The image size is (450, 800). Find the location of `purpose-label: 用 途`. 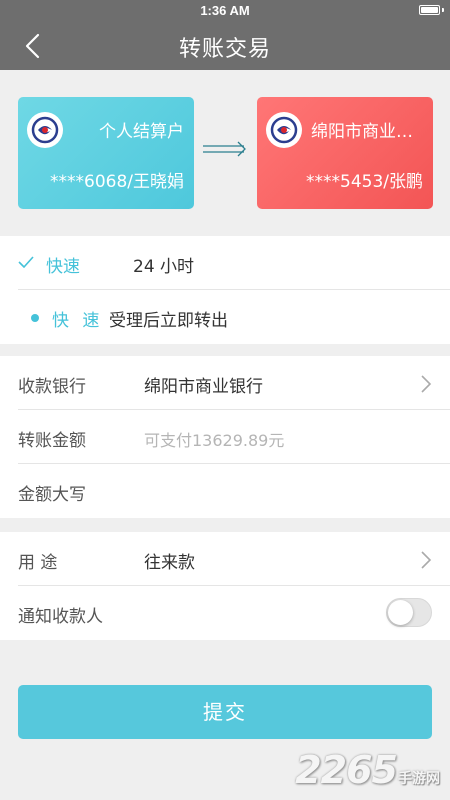

purpose-label: 用 途 is located at coordinates (38, 563).